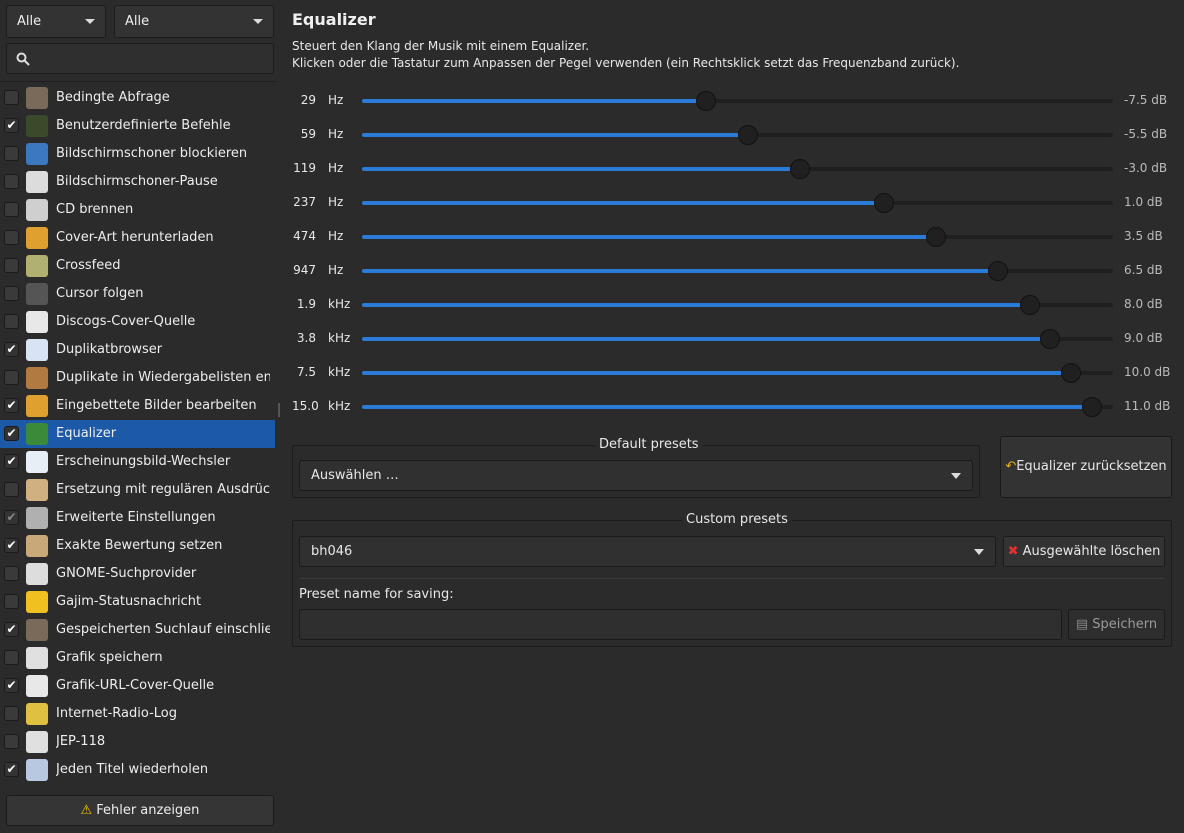  Describe the element at coordinates (137, 266) in the screenshot. I see `plugin-list-item: Crossfeed` at that location.